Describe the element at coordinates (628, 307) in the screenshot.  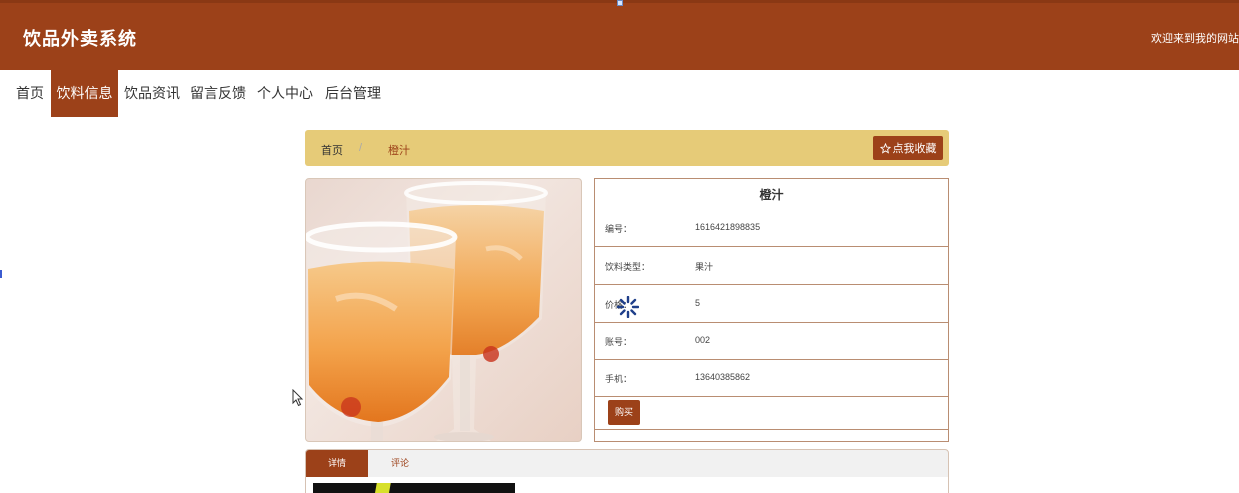
I see `loading-spinner-icon` at that location.